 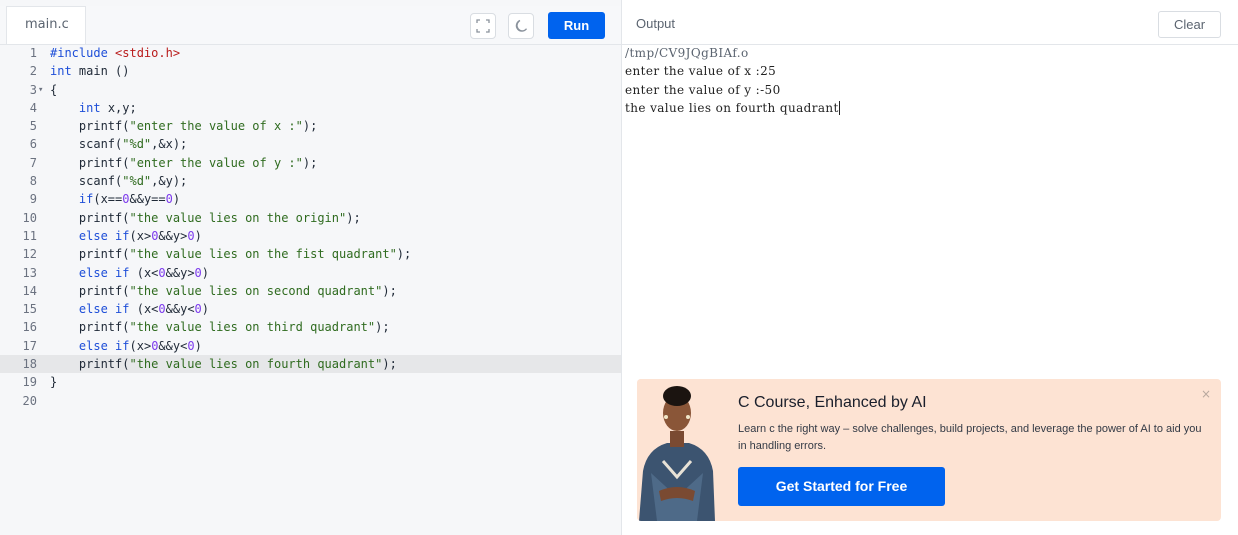 What do you see at coordinates (33, 199) in the screenshot?
I see `line-number: 9` at bounding box center [33, 199].